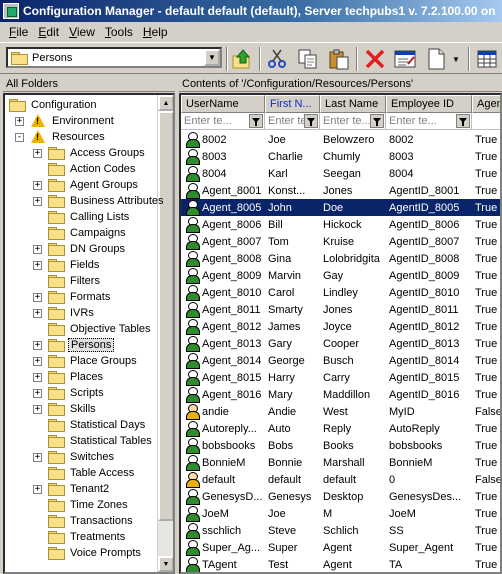 The image size is (502, 574). Describe the element at coordinates (65, 121) in the screenshot. I see `tree-item-environment: + Environment` at that location.